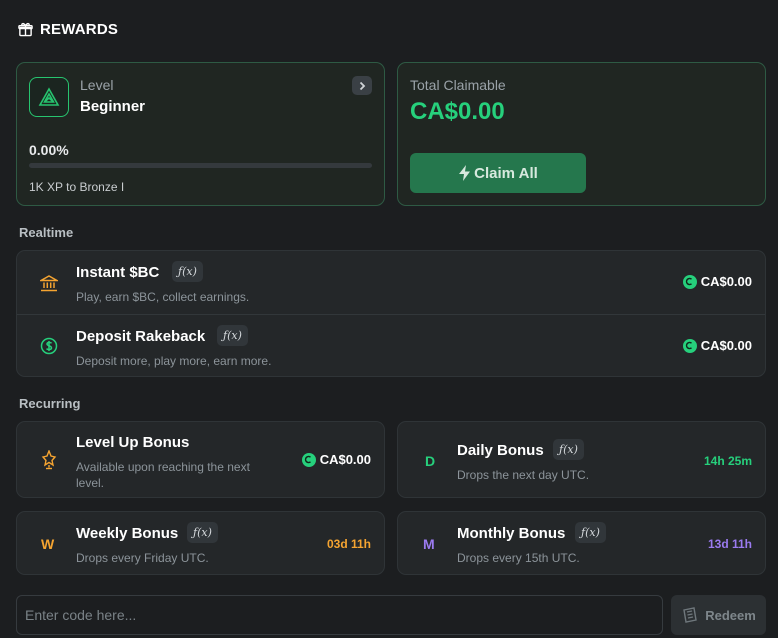 This screenshot has width=778, height=638. I want to click on level-details-button, so click(362, 85).